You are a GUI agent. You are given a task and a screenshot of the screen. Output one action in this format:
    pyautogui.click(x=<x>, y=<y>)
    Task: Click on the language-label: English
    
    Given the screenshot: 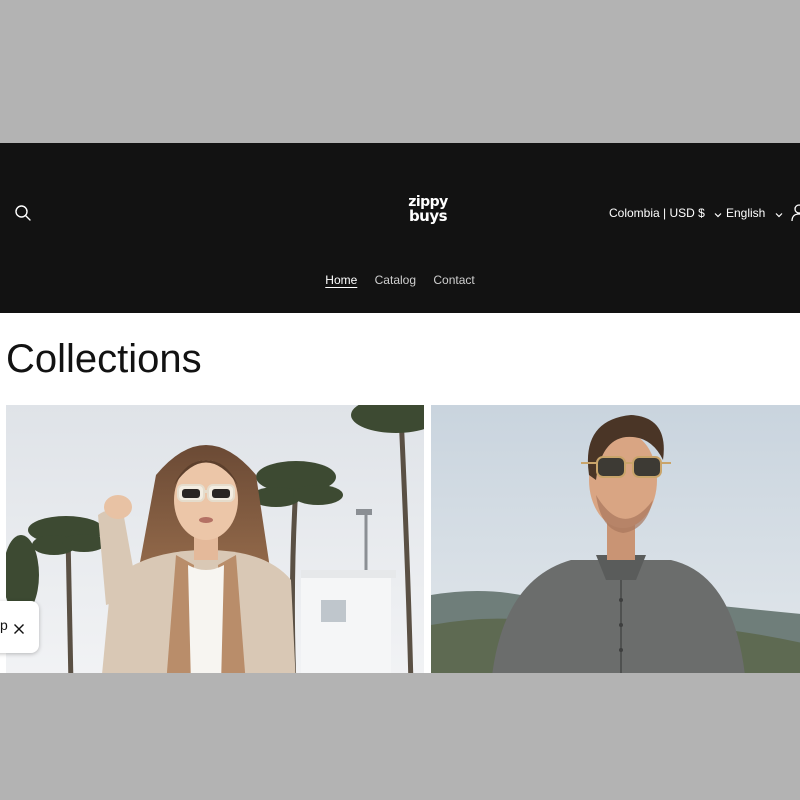 What is the action you would take?
    pyautogui.click(x=746, y=213)
    